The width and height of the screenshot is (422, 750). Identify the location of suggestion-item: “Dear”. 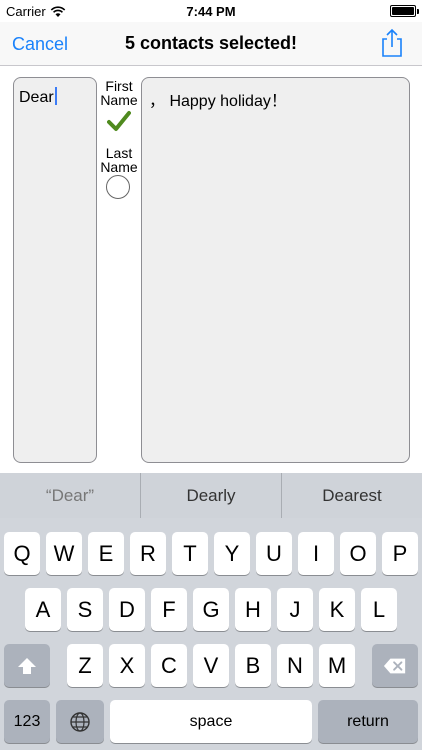
(70, 495).